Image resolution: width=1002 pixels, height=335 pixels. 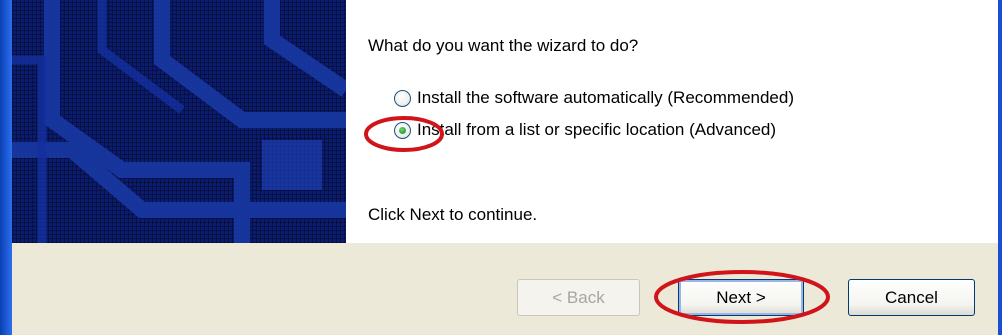 I want to click on continue-instruction: Click Next to continue., so click(x=453, y=214).